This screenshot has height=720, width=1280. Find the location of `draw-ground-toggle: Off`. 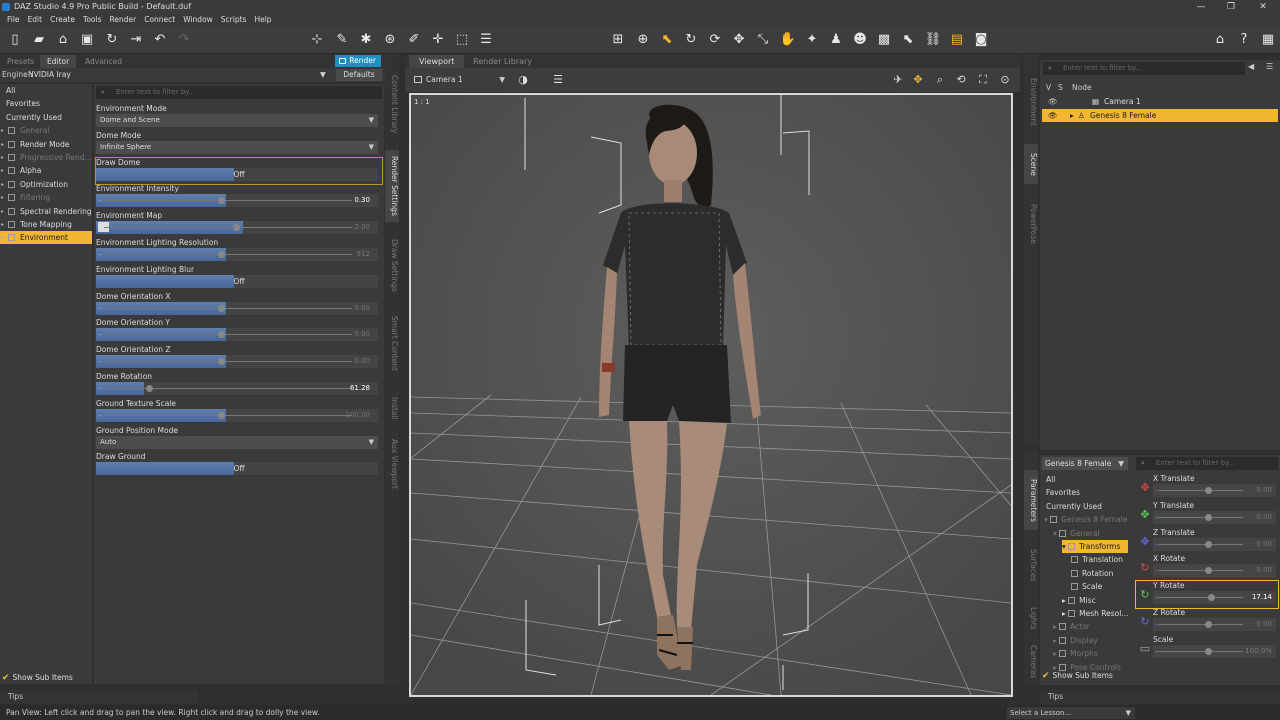

draw-ground-toggle: Off is located at coordinates (237, 469).